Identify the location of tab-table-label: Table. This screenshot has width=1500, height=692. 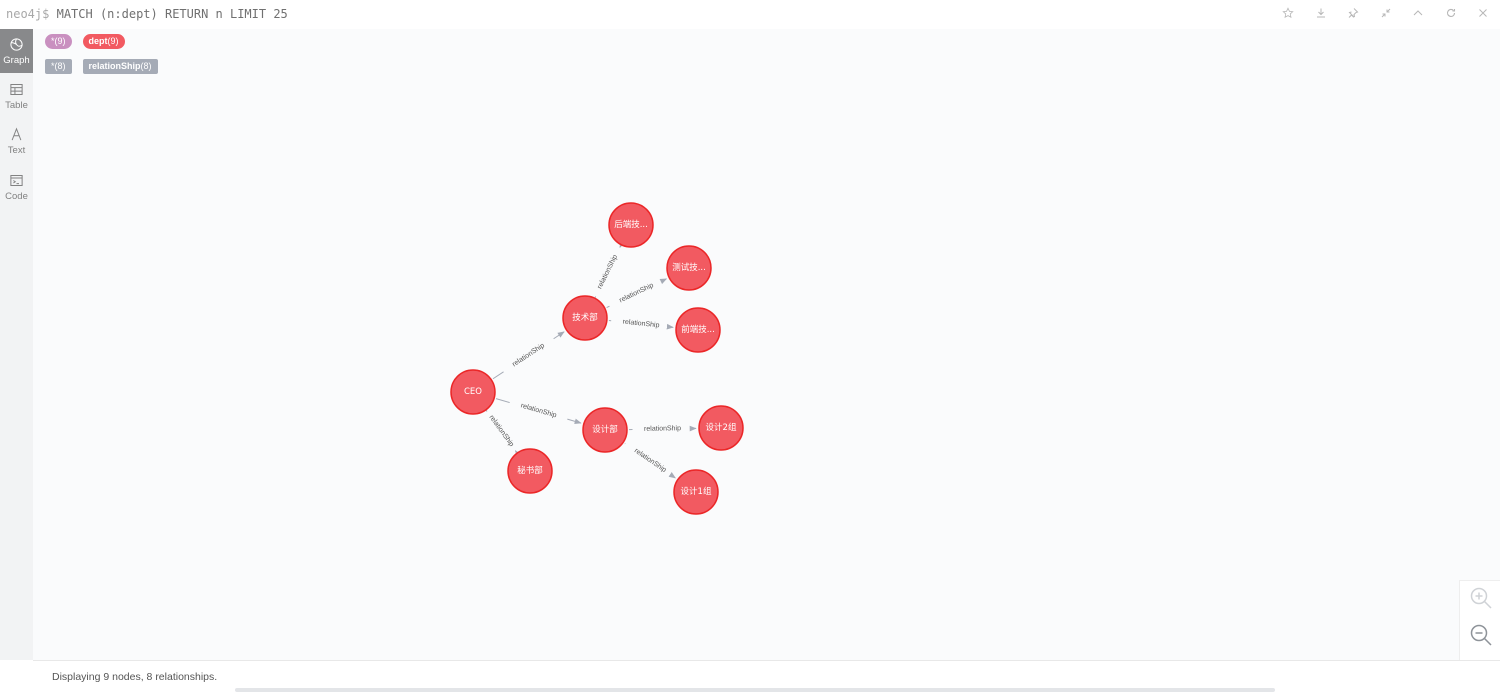
(16, 105).